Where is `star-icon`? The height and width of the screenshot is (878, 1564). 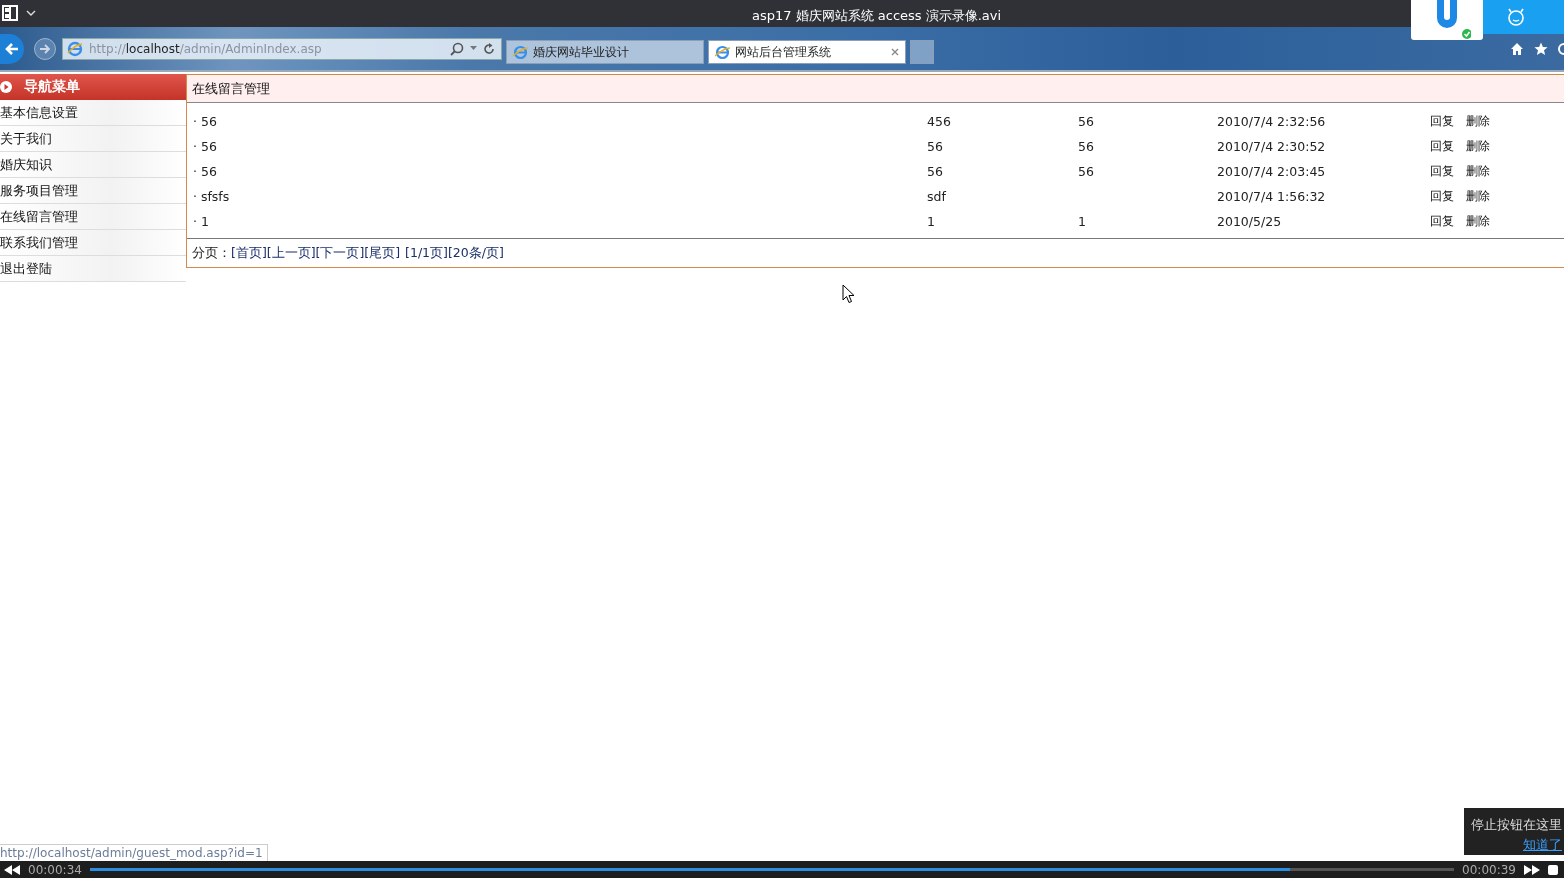 star-icon is located at coordinates (1541, 48).